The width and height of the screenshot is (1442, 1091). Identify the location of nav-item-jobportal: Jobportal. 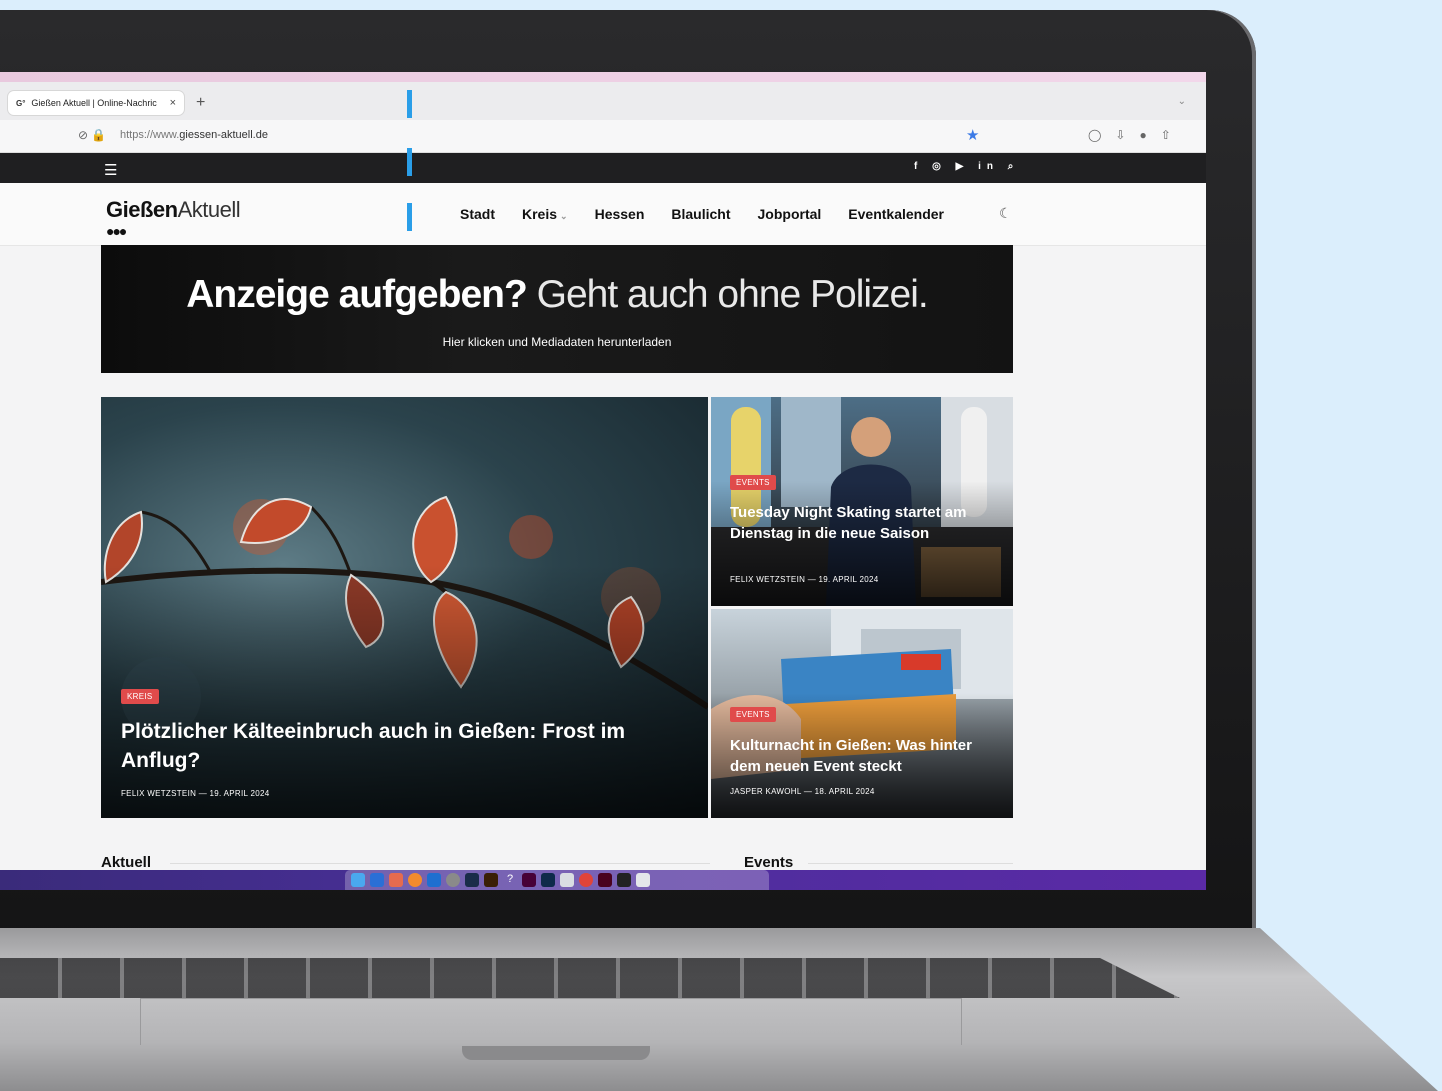
(790, 214).